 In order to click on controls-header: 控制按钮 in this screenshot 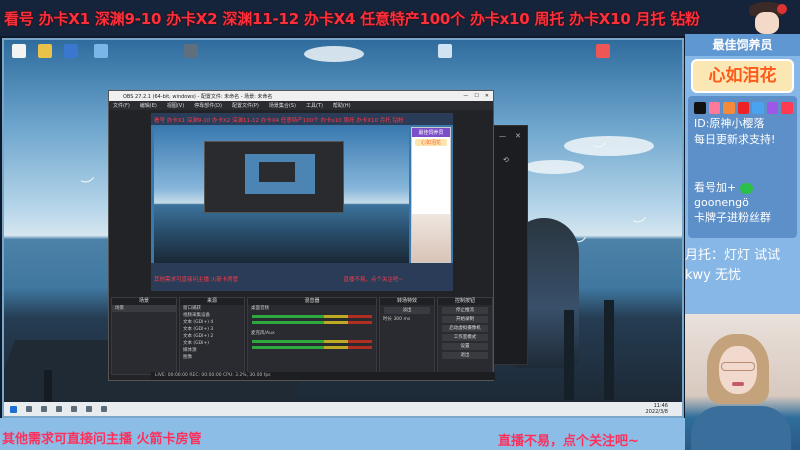, I will do `click(465, 301)`.